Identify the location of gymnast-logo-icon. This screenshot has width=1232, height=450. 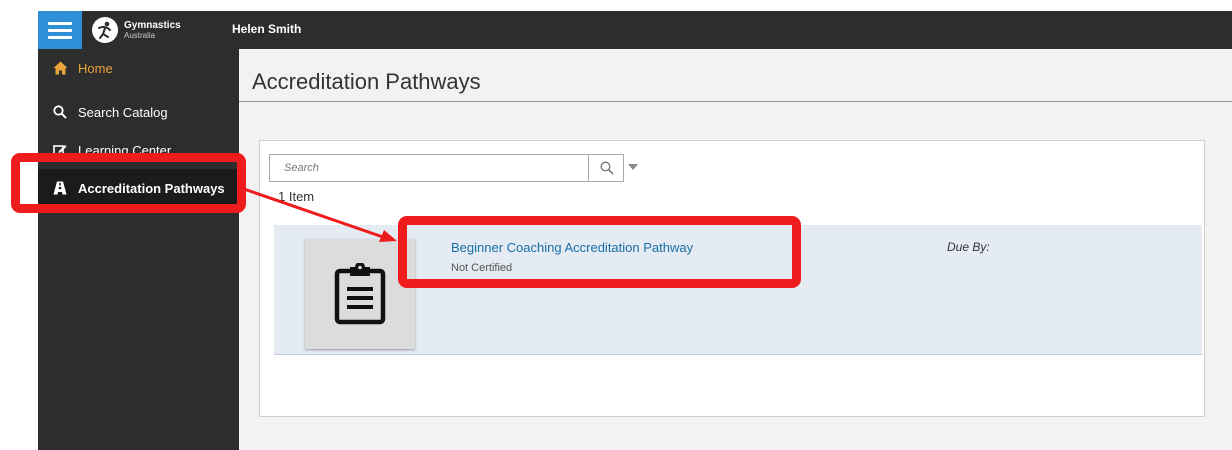
(105, 30).